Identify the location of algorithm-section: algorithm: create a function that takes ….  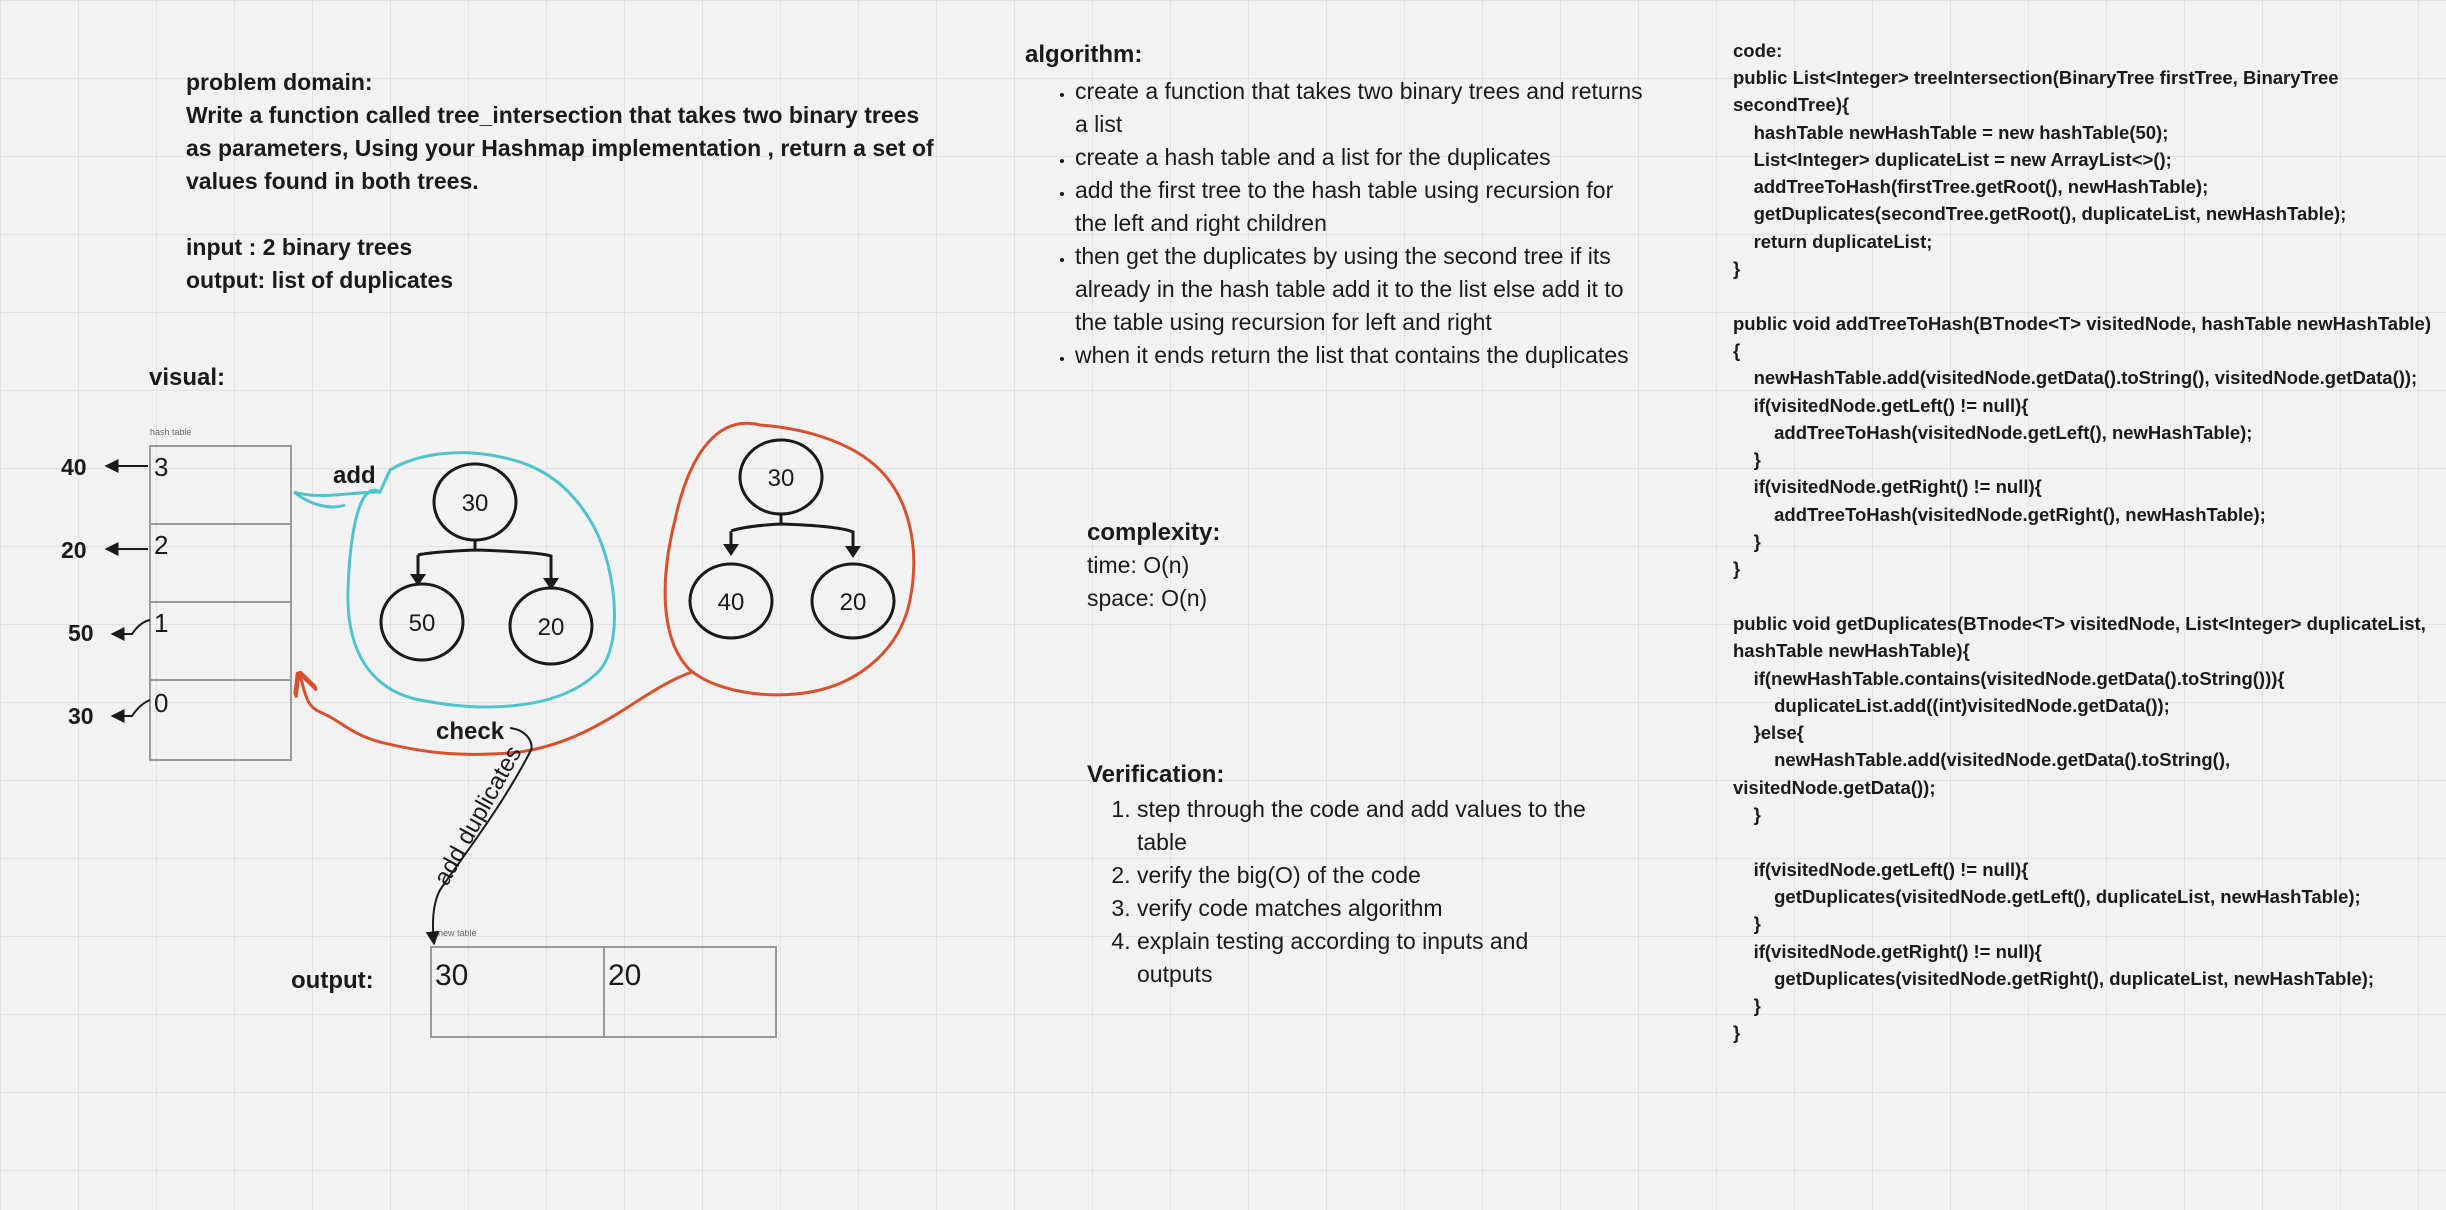
(1335, 205).